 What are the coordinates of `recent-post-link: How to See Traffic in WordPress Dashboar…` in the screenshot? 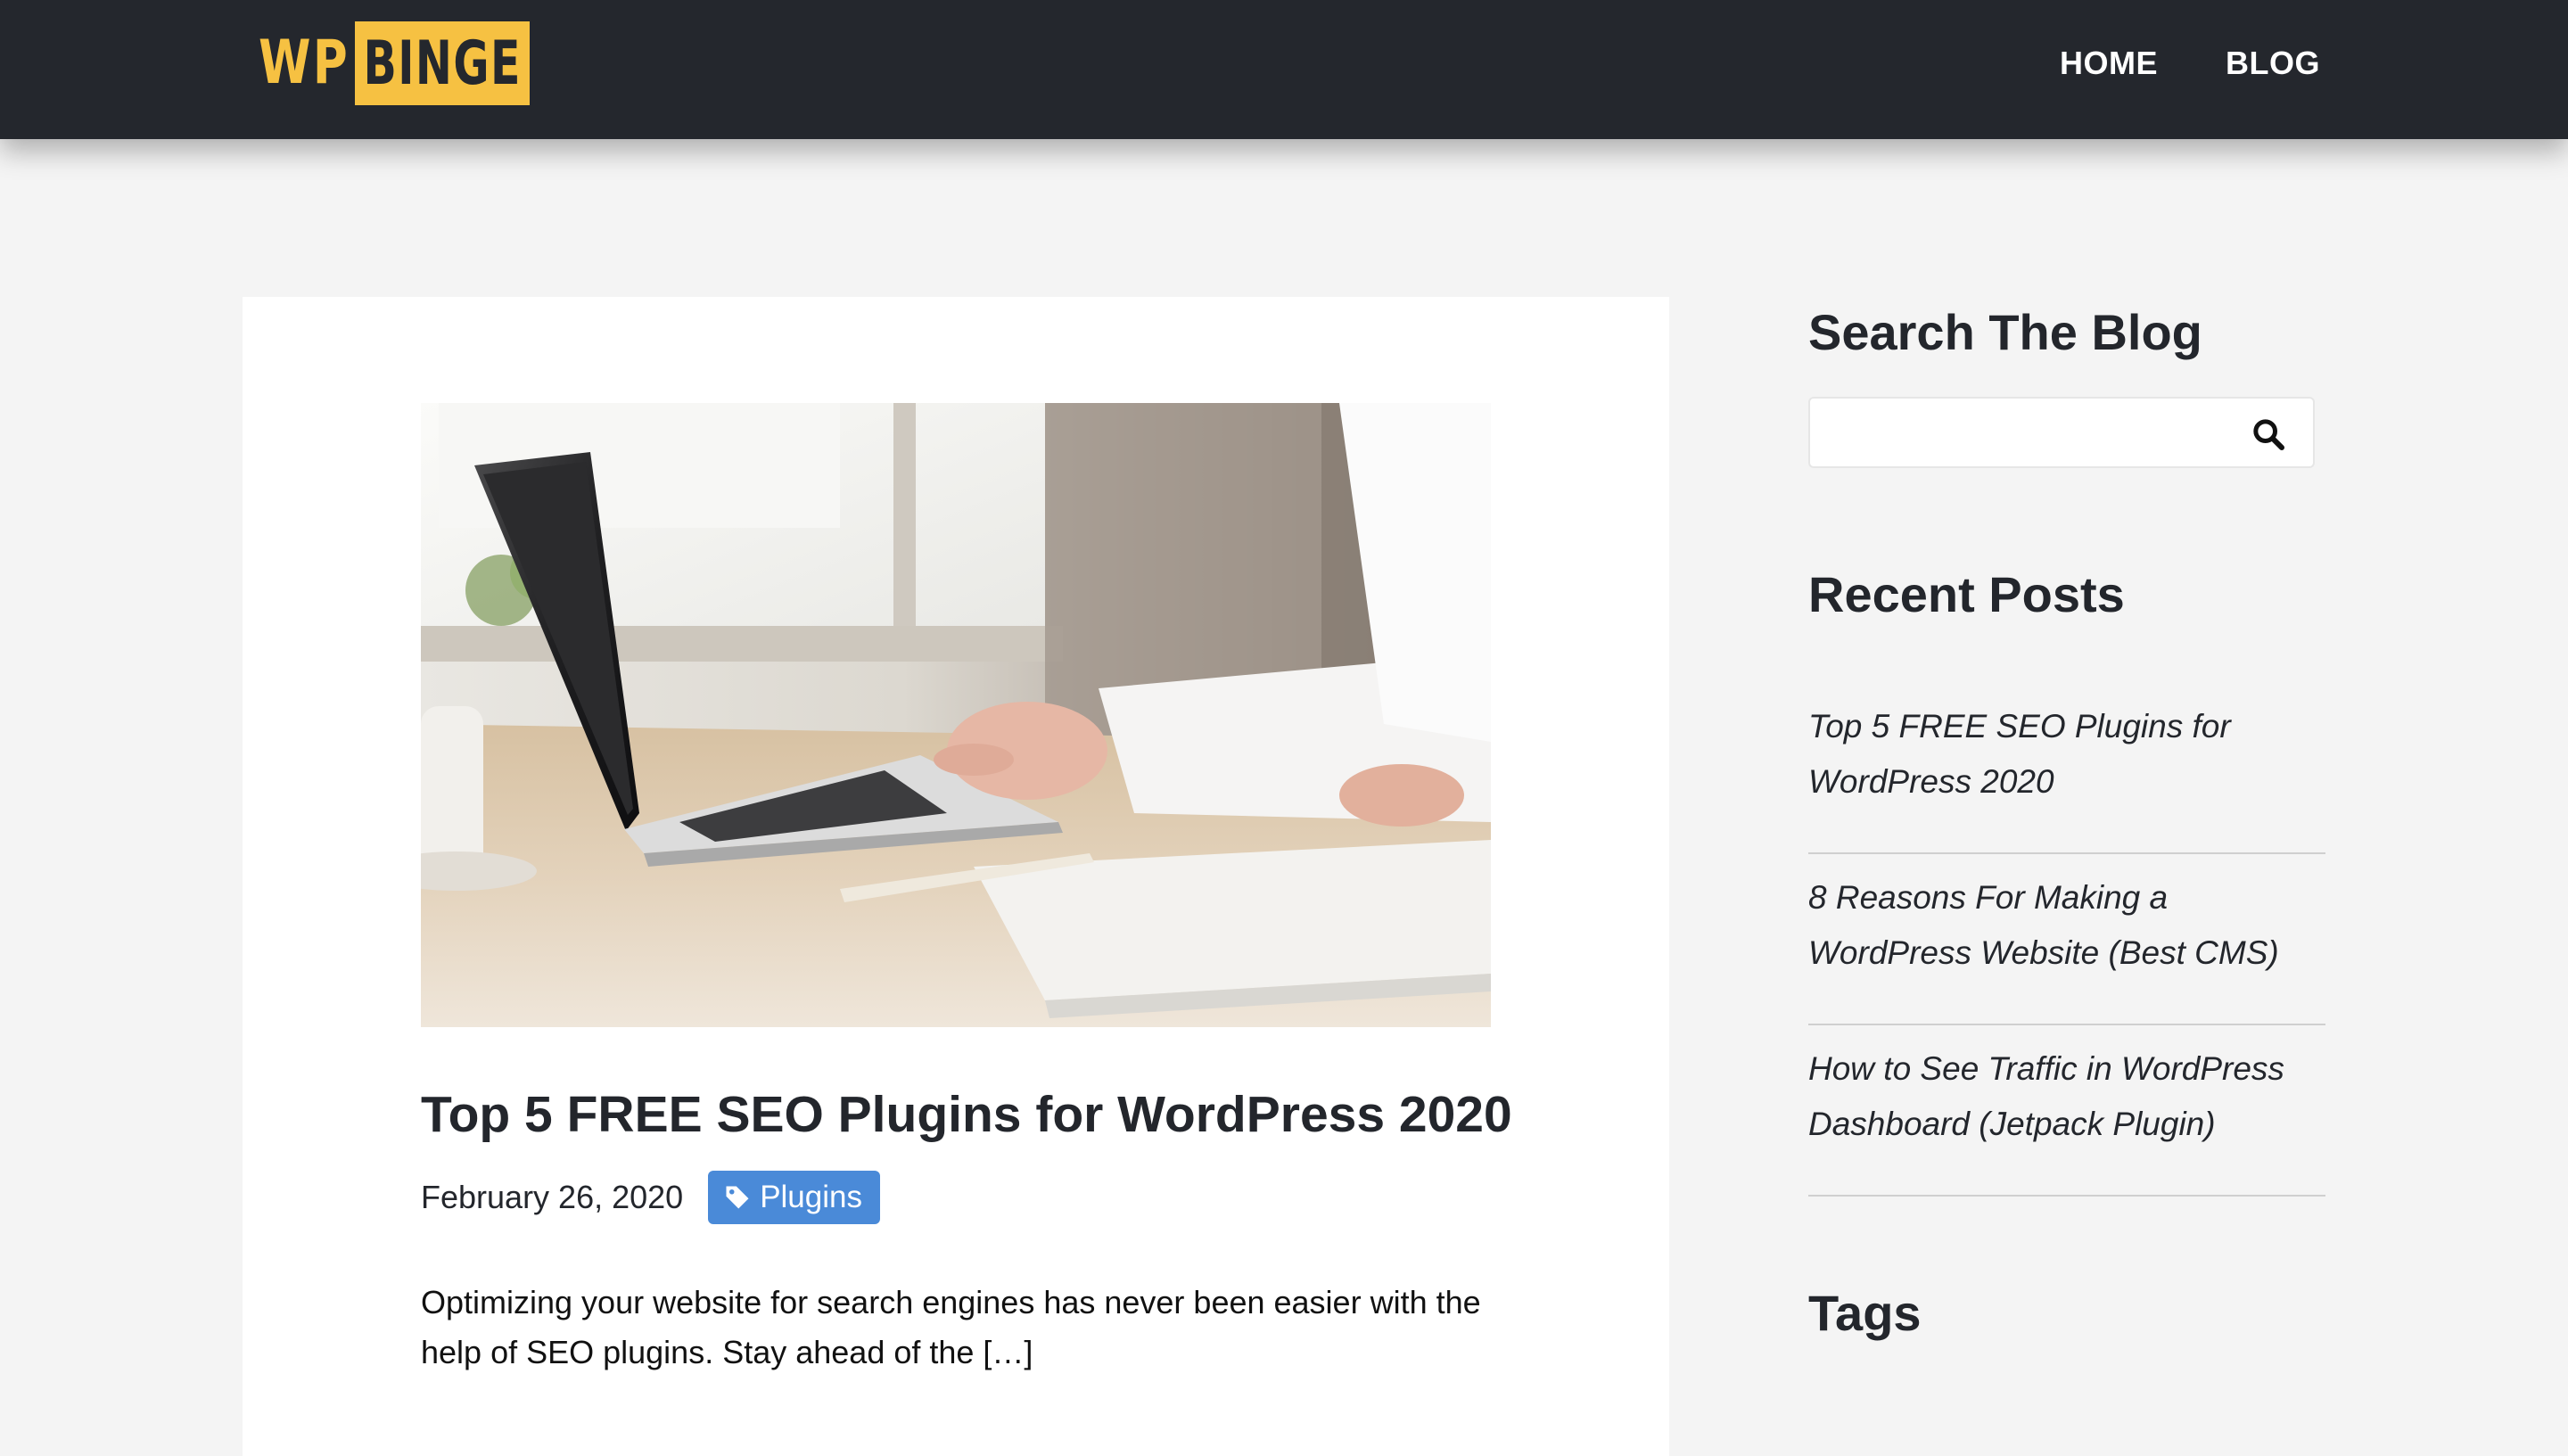 It's located at (2066, 1096).